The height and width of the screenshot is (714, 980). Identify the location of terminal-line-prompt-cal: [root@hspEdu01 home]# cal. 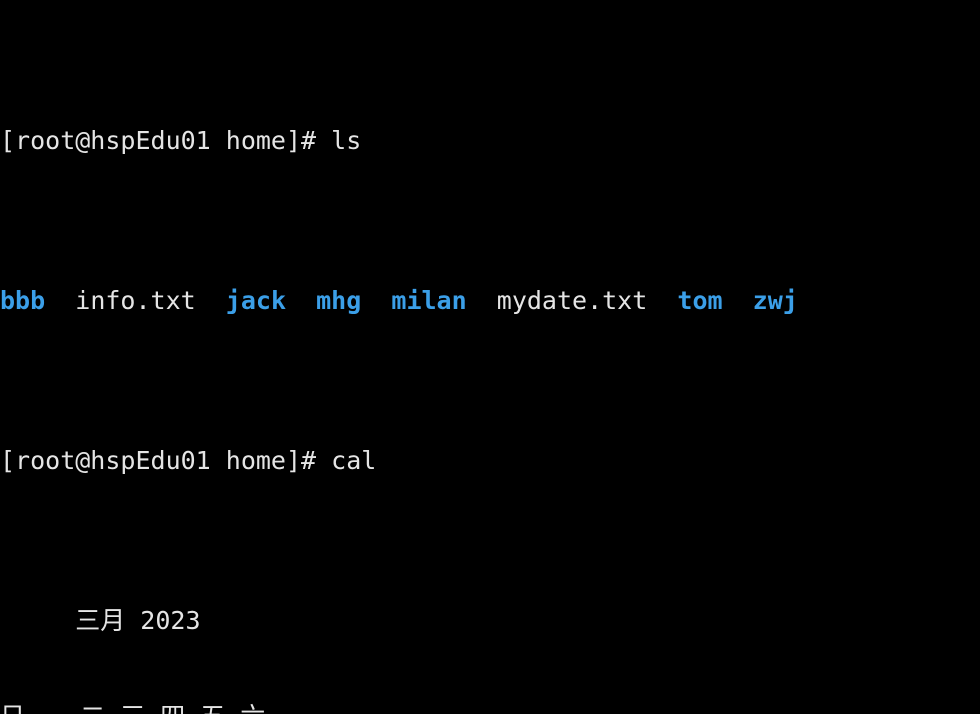
(490, 461).